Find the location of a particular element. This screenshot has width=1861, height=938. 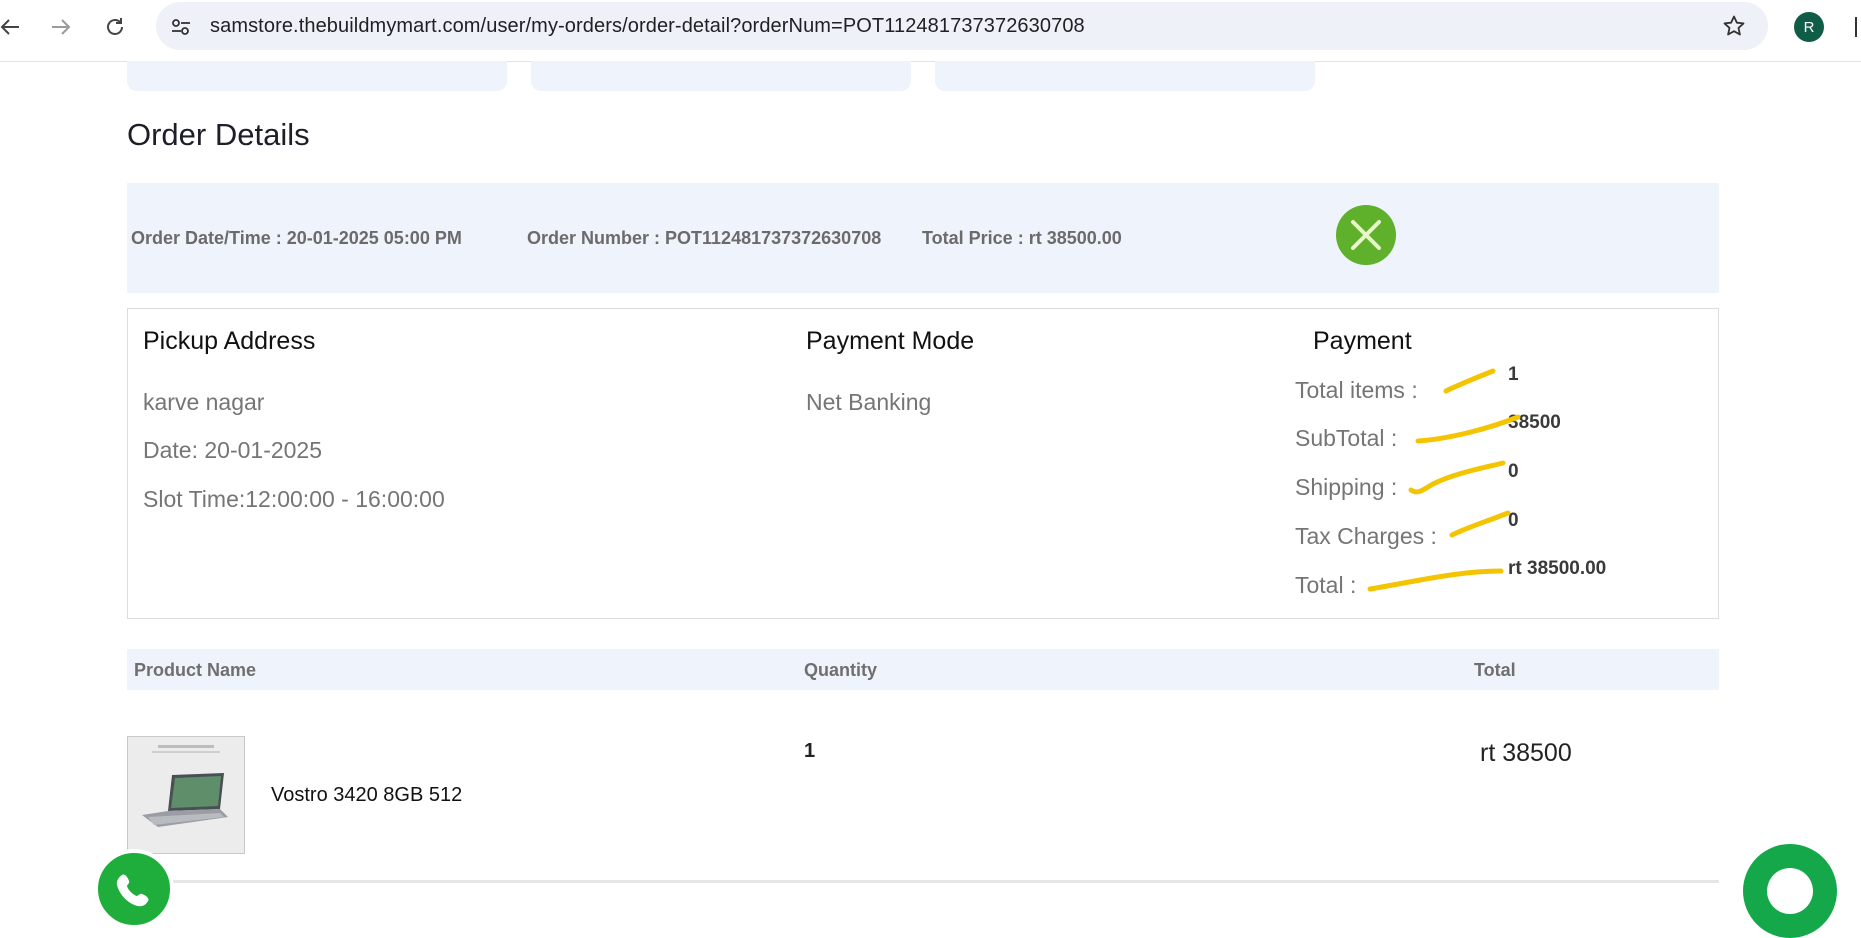

subtotal-value: 38500 is located at coordinates (1534, 422).